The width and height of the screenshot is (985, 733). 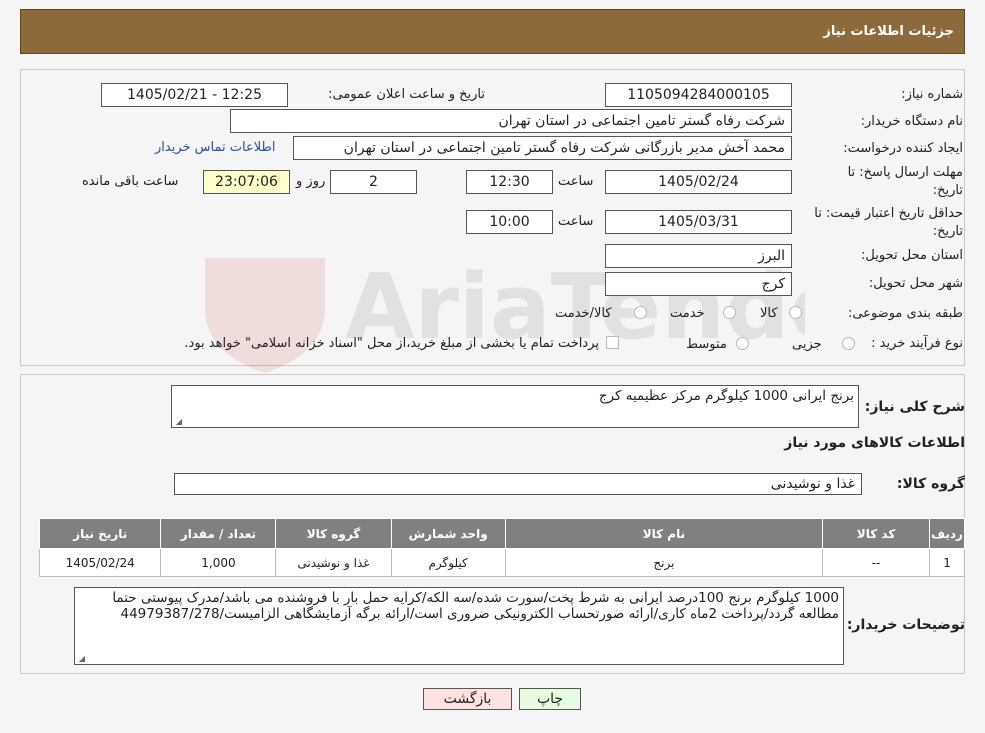 I want to click on cell-code: --, so click(x=876, y=562).